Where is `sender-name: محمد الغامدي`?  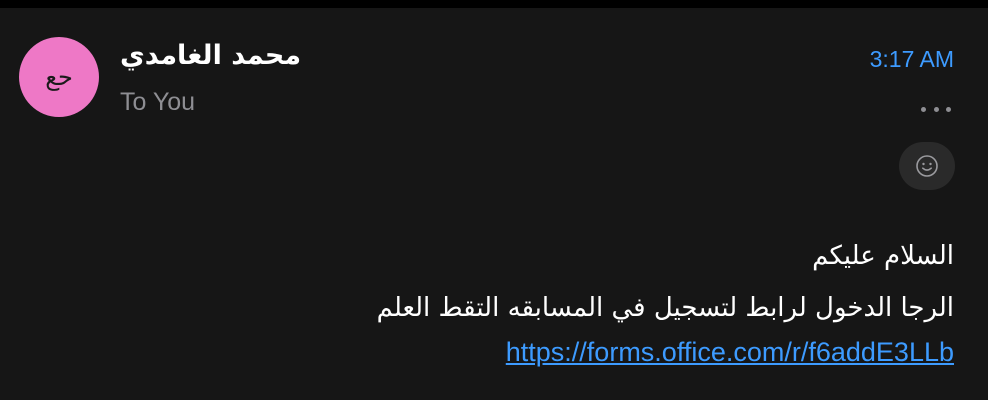
sender-name: محمد الغامدي is located at coordinates (210, 56).